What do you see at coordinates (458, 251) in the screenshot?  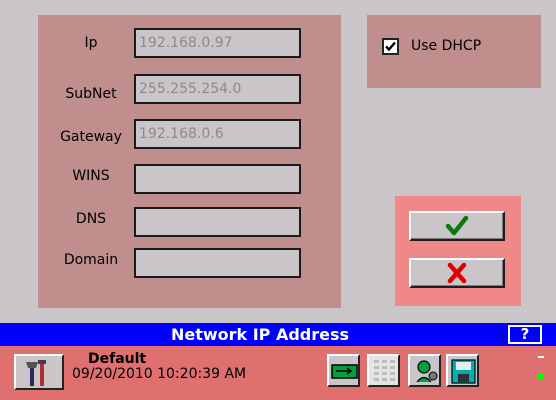 I see `action-panel` at bounding box center [458, 251].